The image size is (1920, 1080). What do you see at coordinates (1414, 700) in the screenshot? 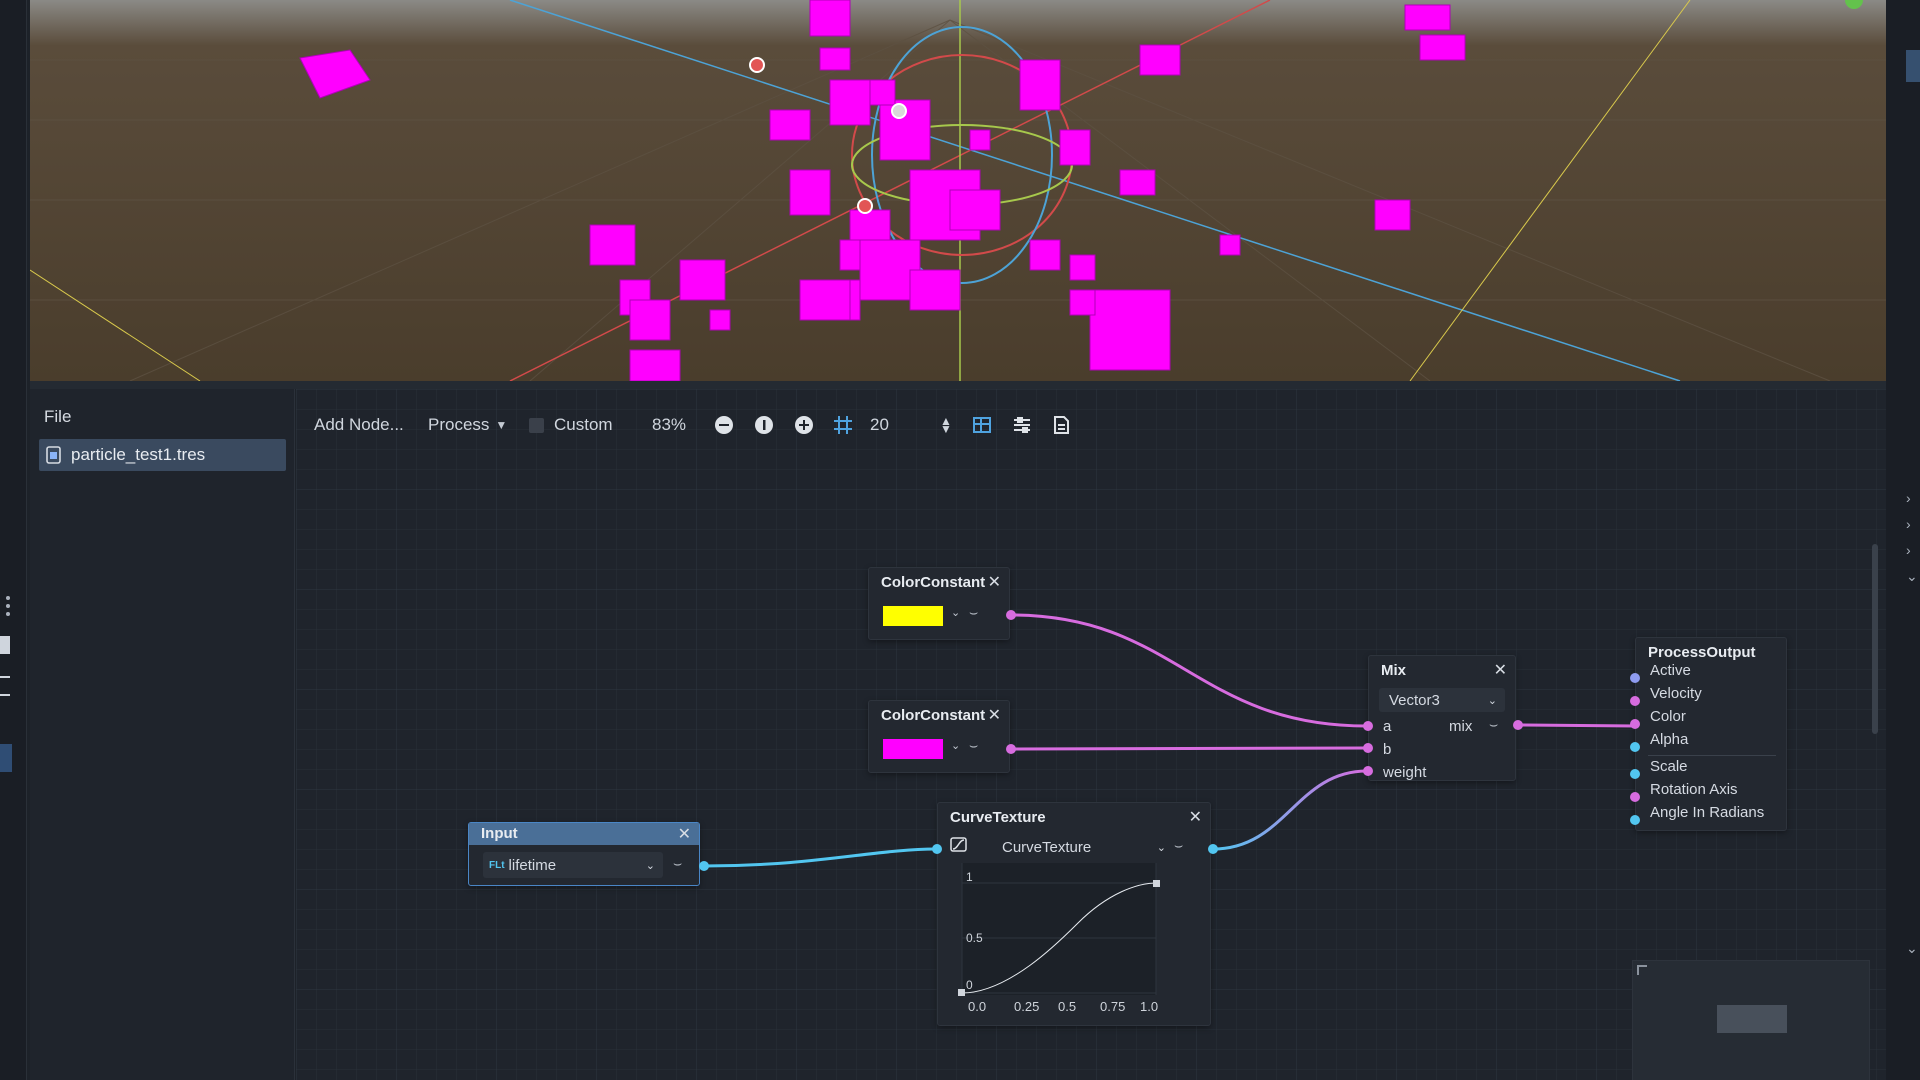
I see `mix-type-value: Vector3` at bounding box center [1414, 700].